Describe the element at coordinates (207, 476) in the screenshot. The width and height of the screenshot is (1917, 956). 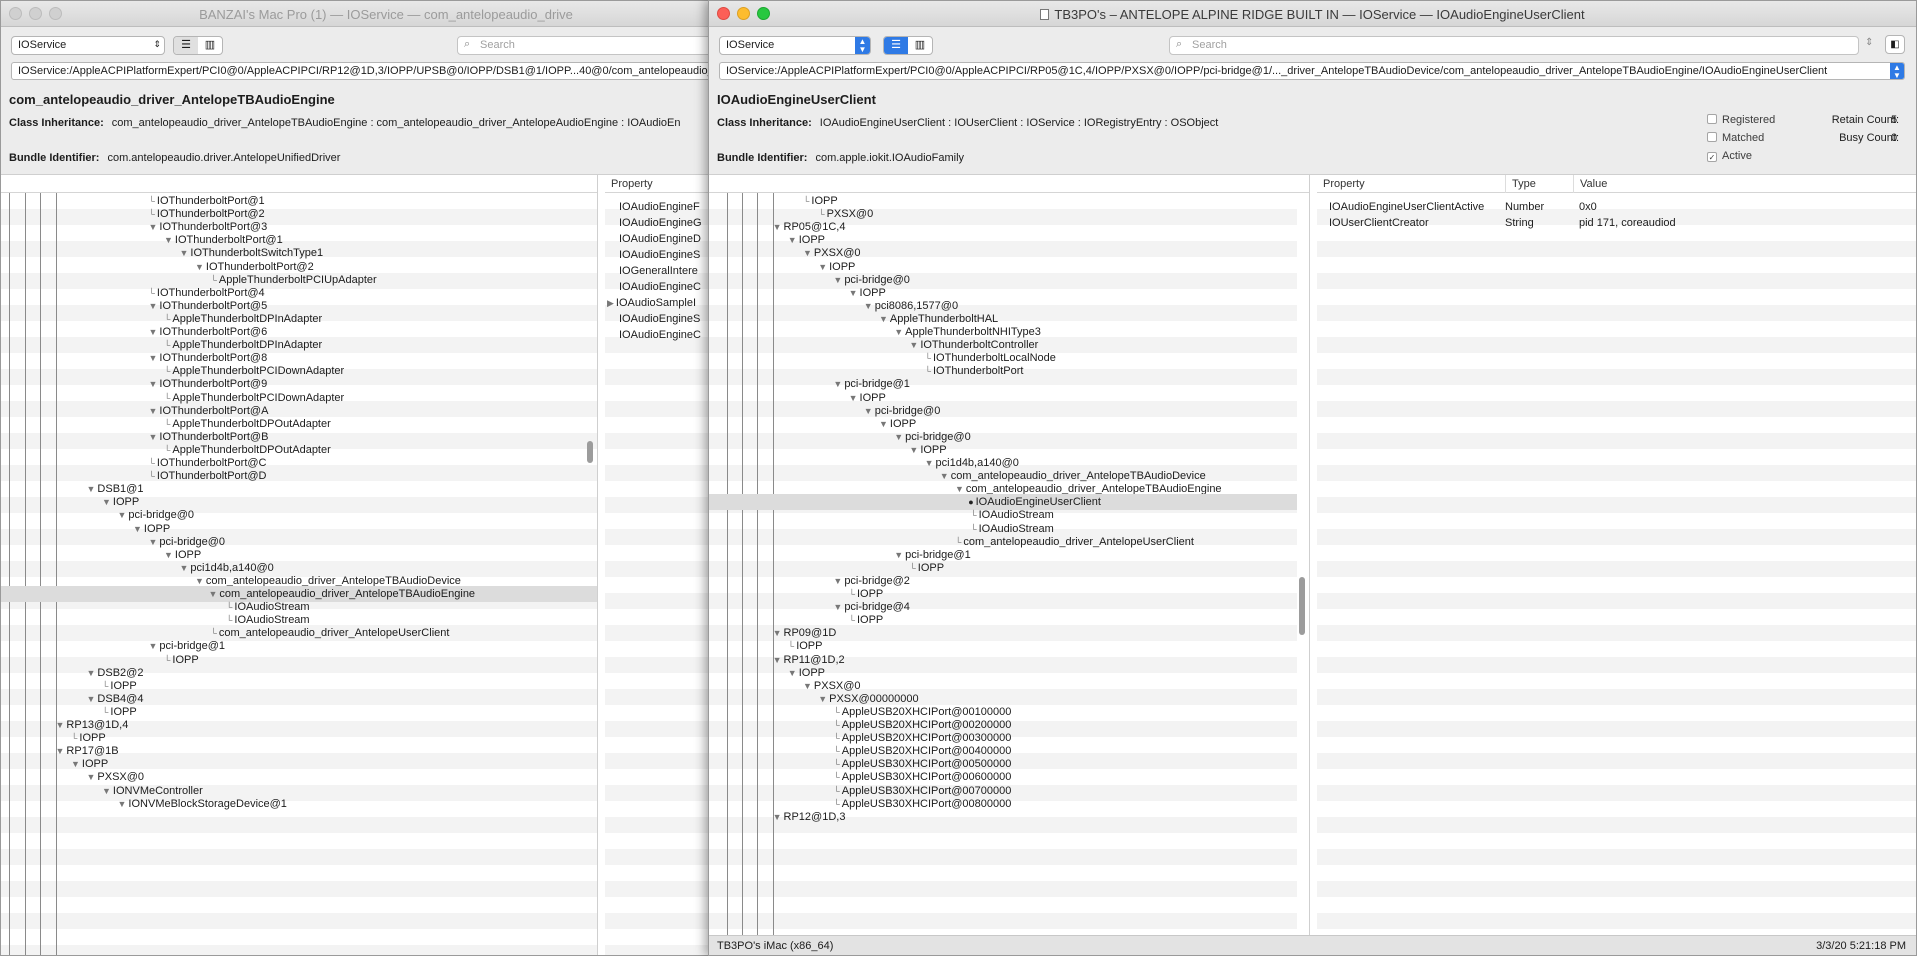
I see `tree-node: └ IOThunderboltPort@D` at that location.